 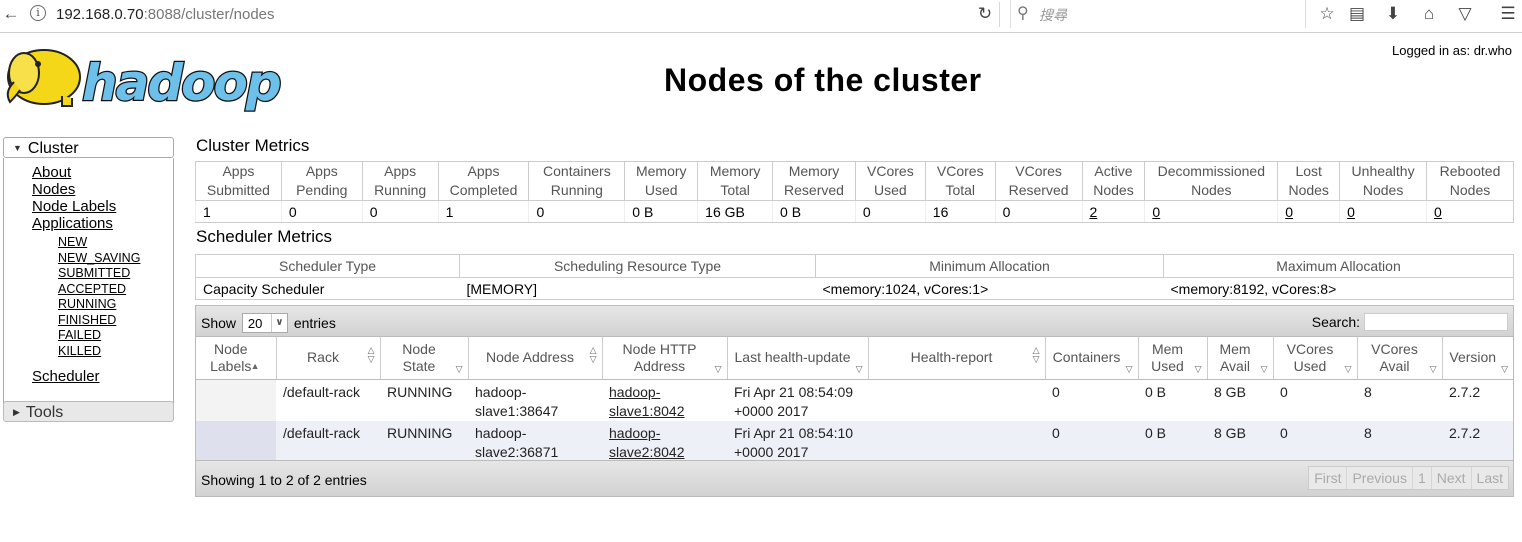 I want to click on col-node-http-address: Node HTTP Address ▽, so click(x=665, y=358).